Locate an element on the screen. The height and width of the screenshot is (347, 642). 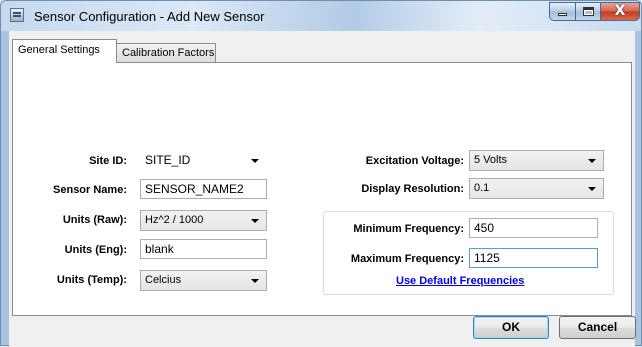
maximum-frequency-label: Maximum Frequency: is located at coordinates (407, 259).